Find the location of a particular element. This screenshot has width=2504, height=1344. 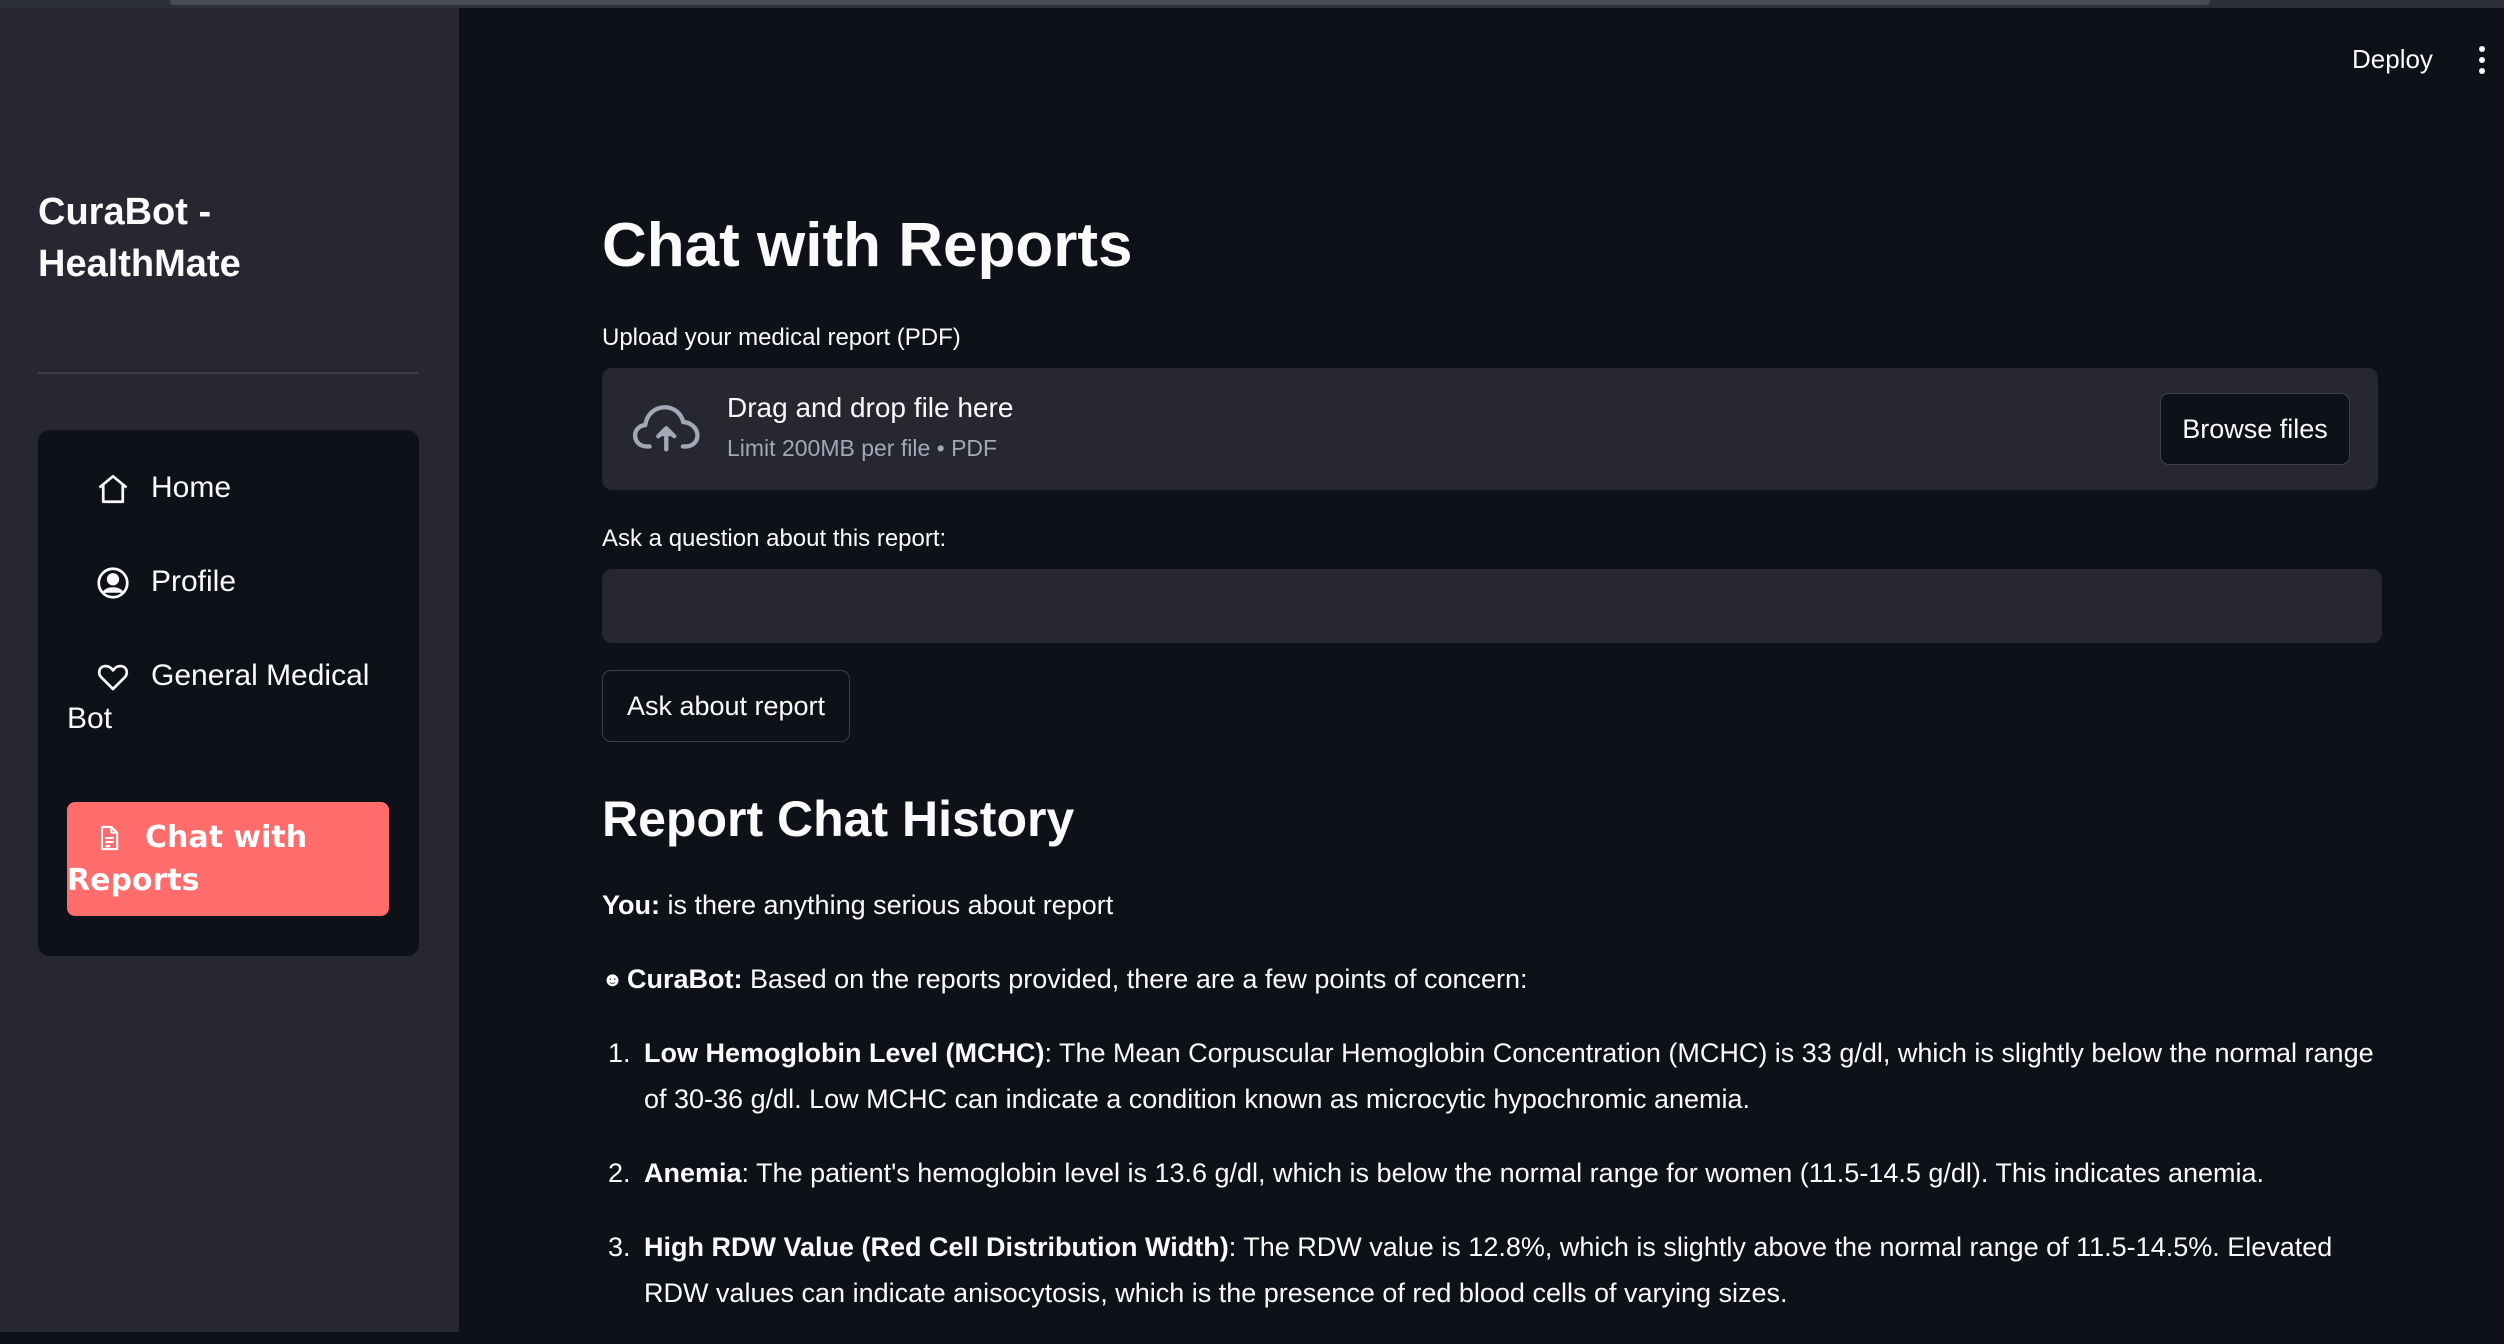

list-item-heading: Anemia is located at coordinates (693, 1173).